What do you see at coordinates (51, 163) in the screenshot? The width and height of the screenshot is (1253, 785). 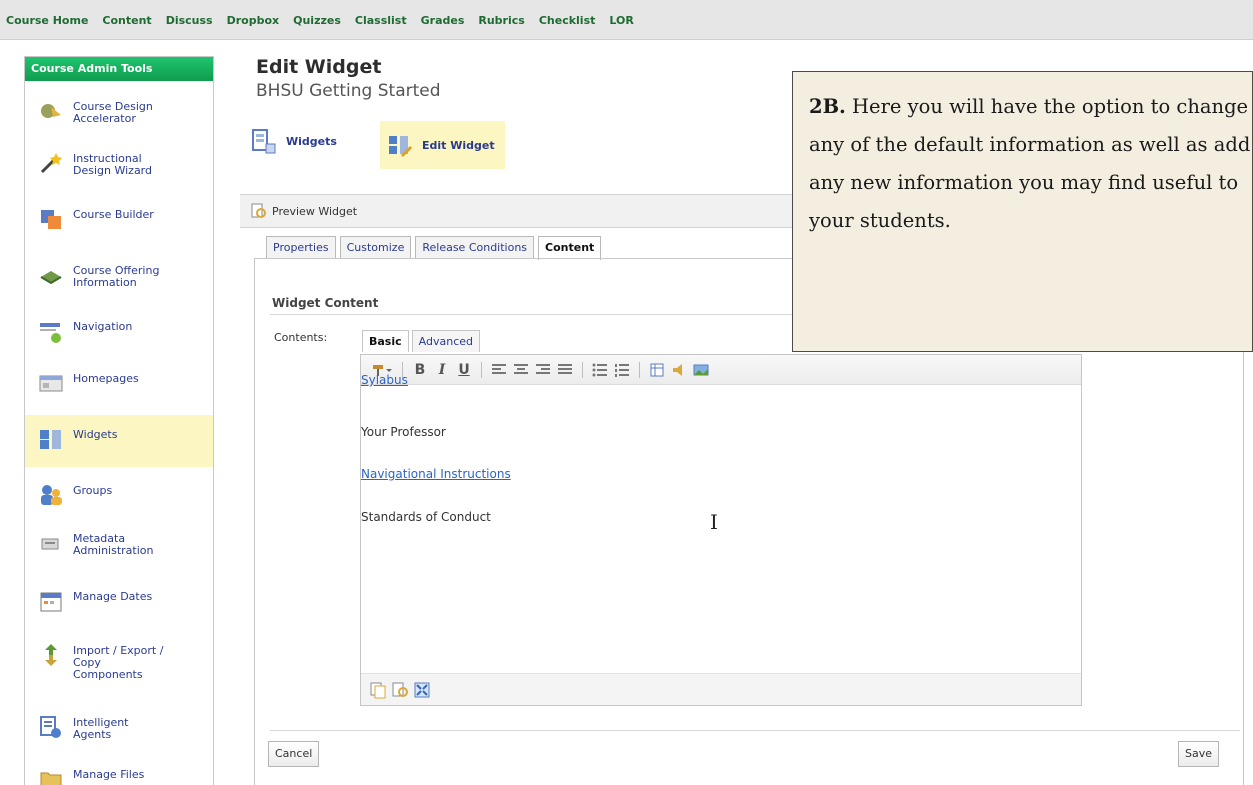 I see `wizard-icon` at bounding box center [51, 163].